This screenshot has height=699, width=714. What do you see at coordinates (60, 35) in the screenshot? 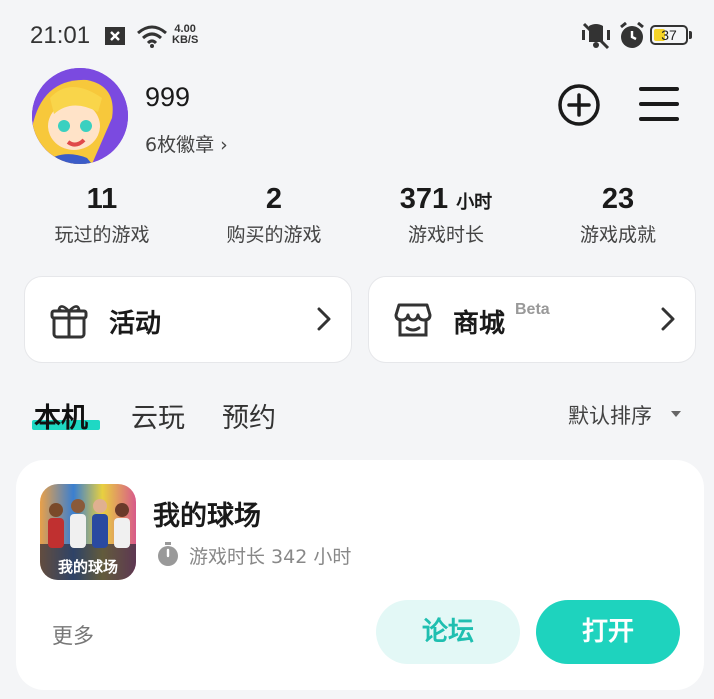
I see `status-time: 21:01` at bounding box center [60, 35].